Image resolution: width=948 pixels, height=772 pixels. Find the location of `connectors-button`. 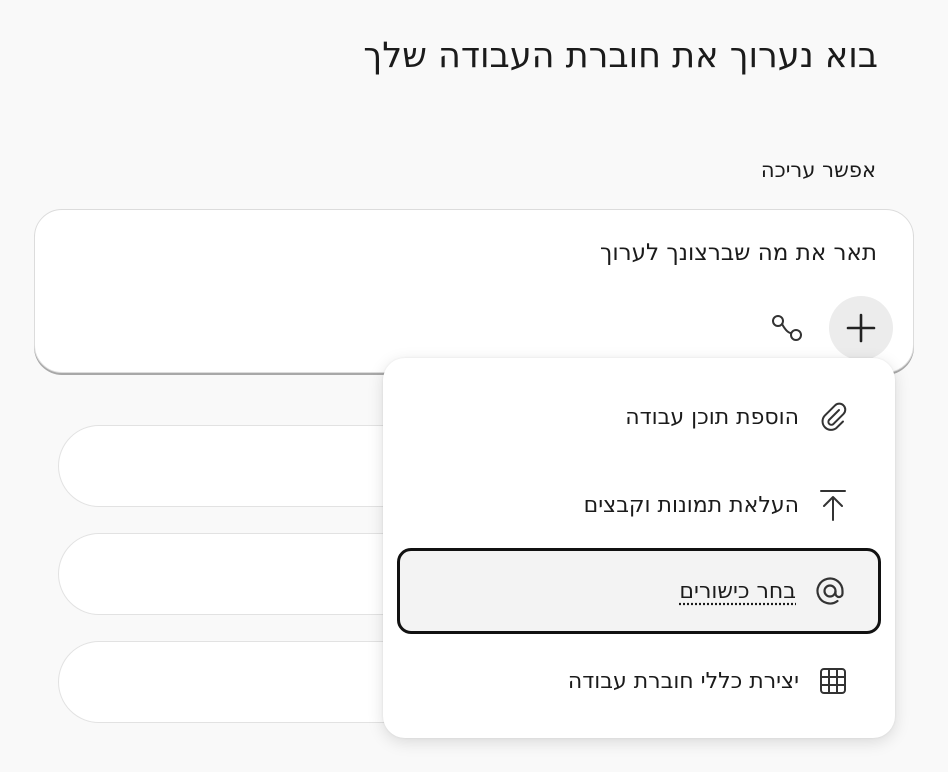

connectors-button is located at coordinates (787, 328).